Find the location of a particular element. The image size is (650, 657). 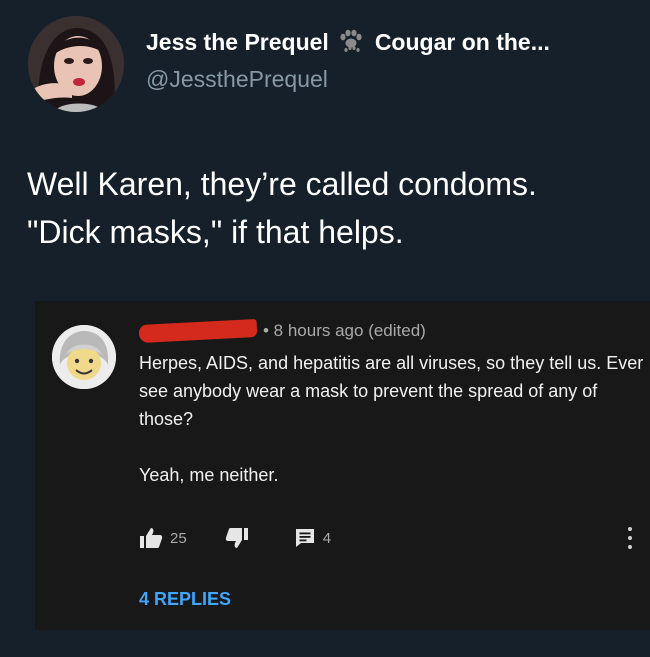

paw-icon is located at coordinates (351, 40).